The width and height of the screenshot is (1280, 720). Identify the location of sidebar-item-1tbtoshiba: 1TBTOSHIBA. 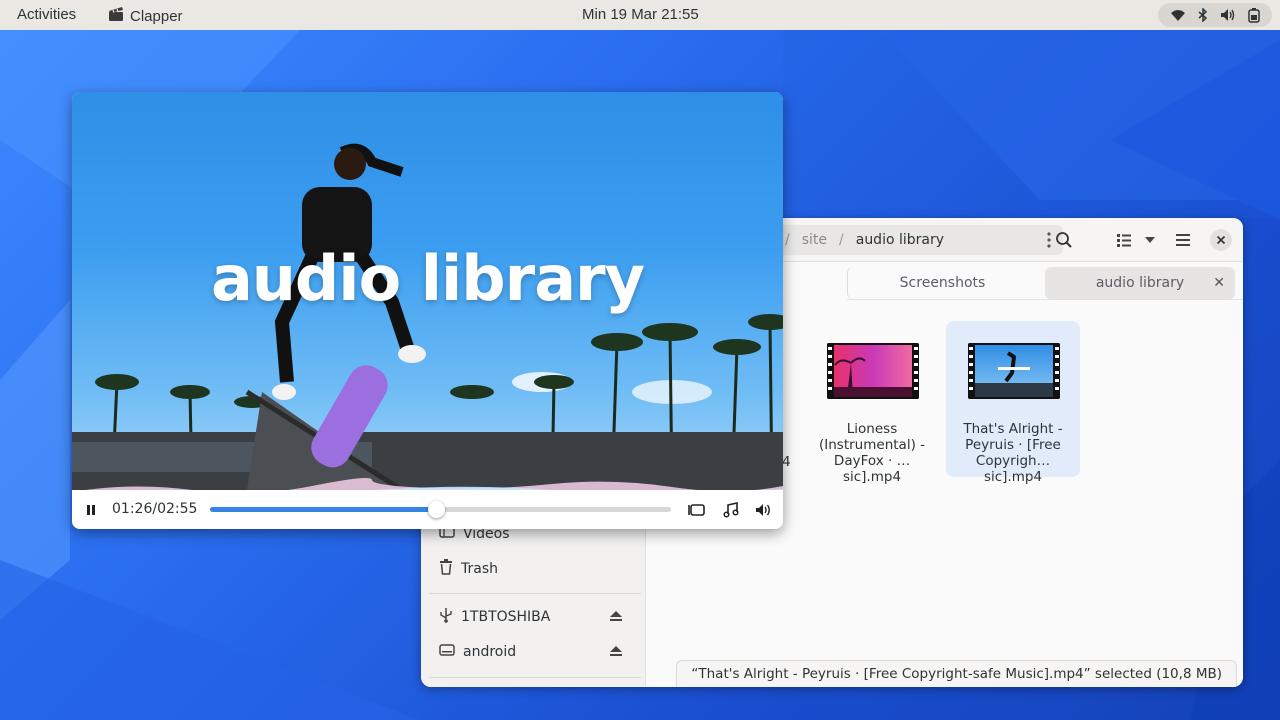
(539, 617).